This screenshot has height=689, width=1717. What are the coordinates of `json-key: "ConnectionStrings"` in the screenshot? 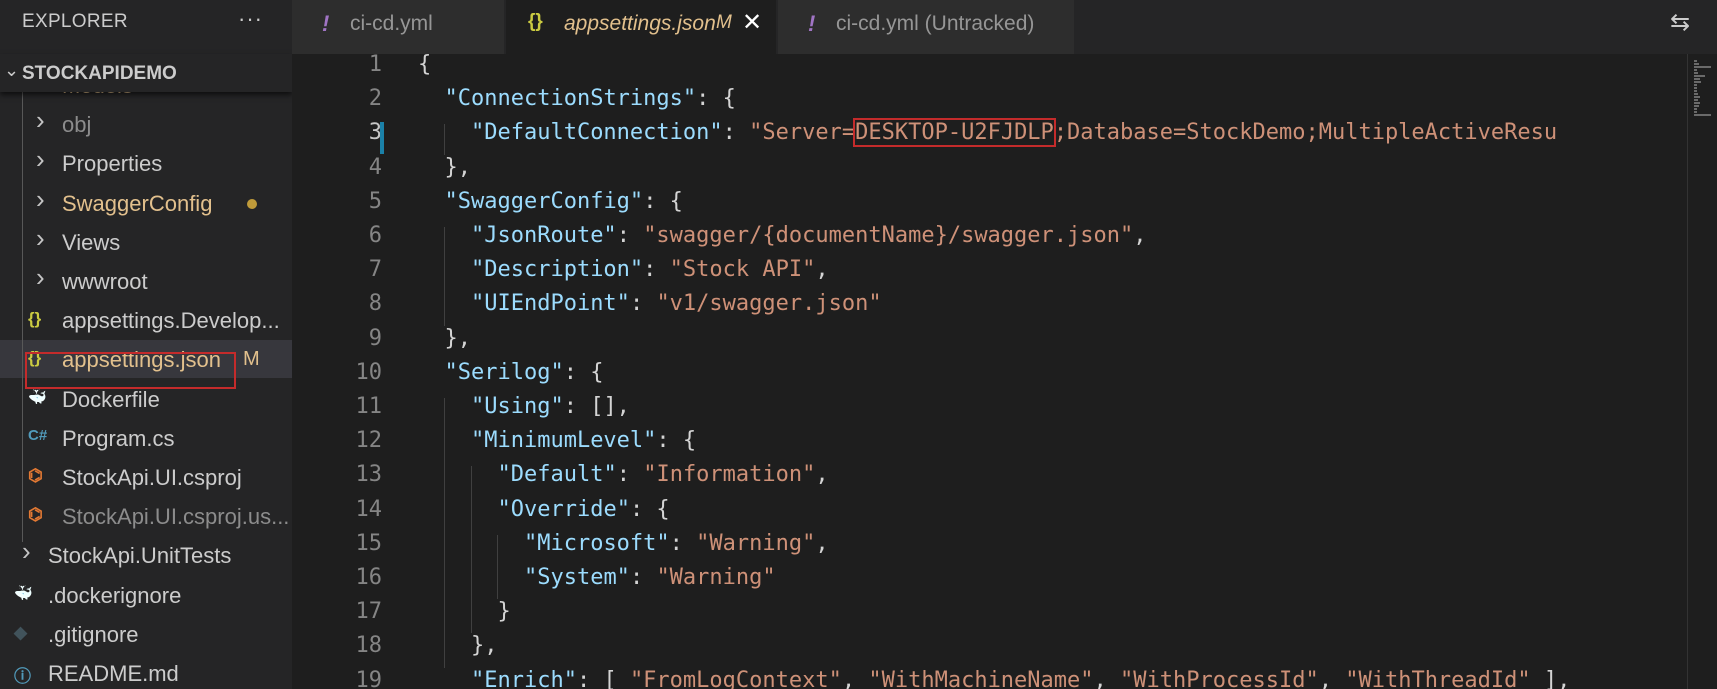 It's located at (570, 99).